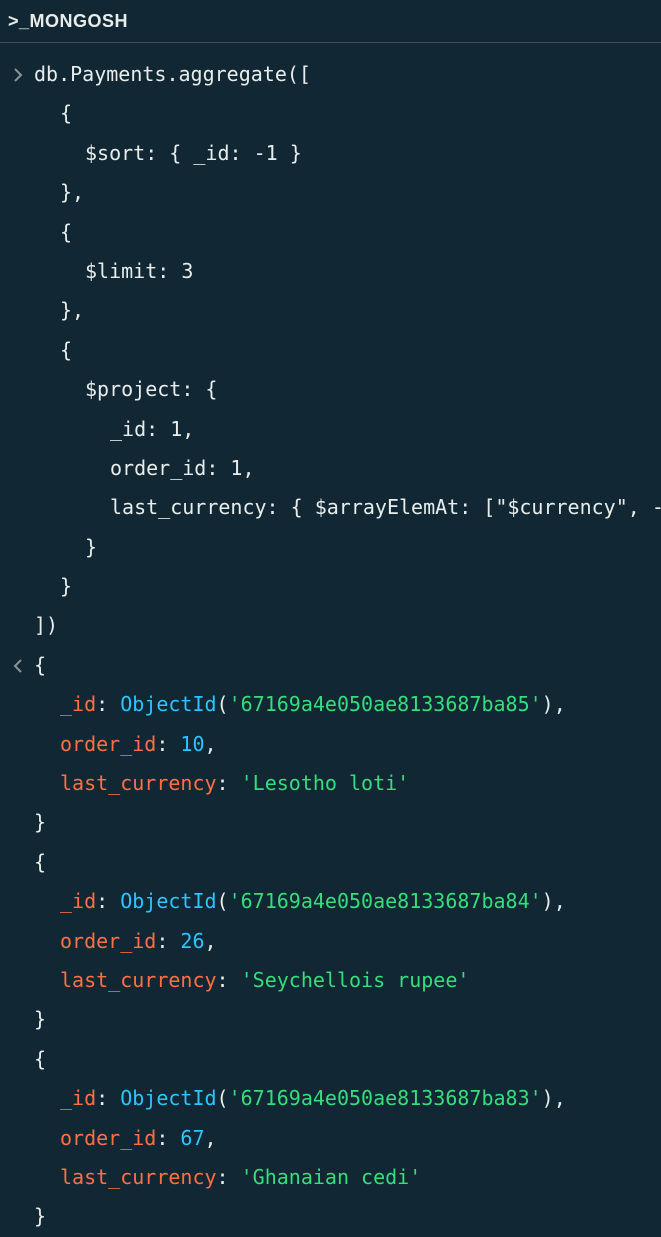 This screenshot has width=661, height=1237. What do you see at coordinates (330, 1138) in the screenshot?
I see `output-line: order_id: 67,` at bounding box center [330, 1138].